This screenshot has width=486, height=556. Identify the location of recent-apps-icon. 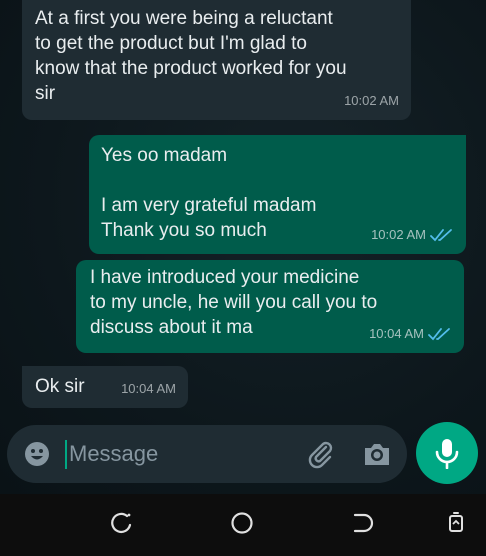
(121, 523).